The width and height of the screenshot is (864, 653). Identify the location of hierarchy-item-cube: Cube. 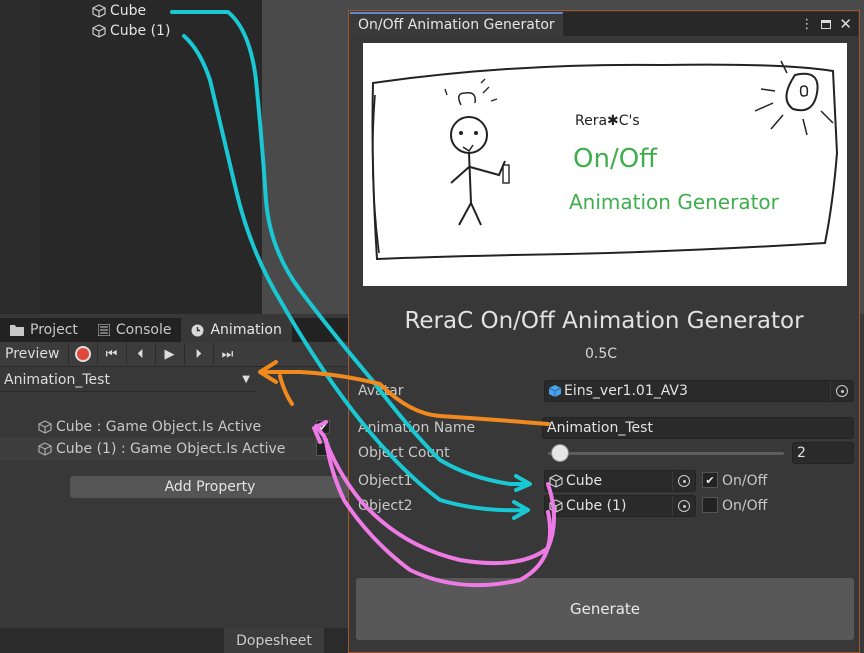
(119, 11).